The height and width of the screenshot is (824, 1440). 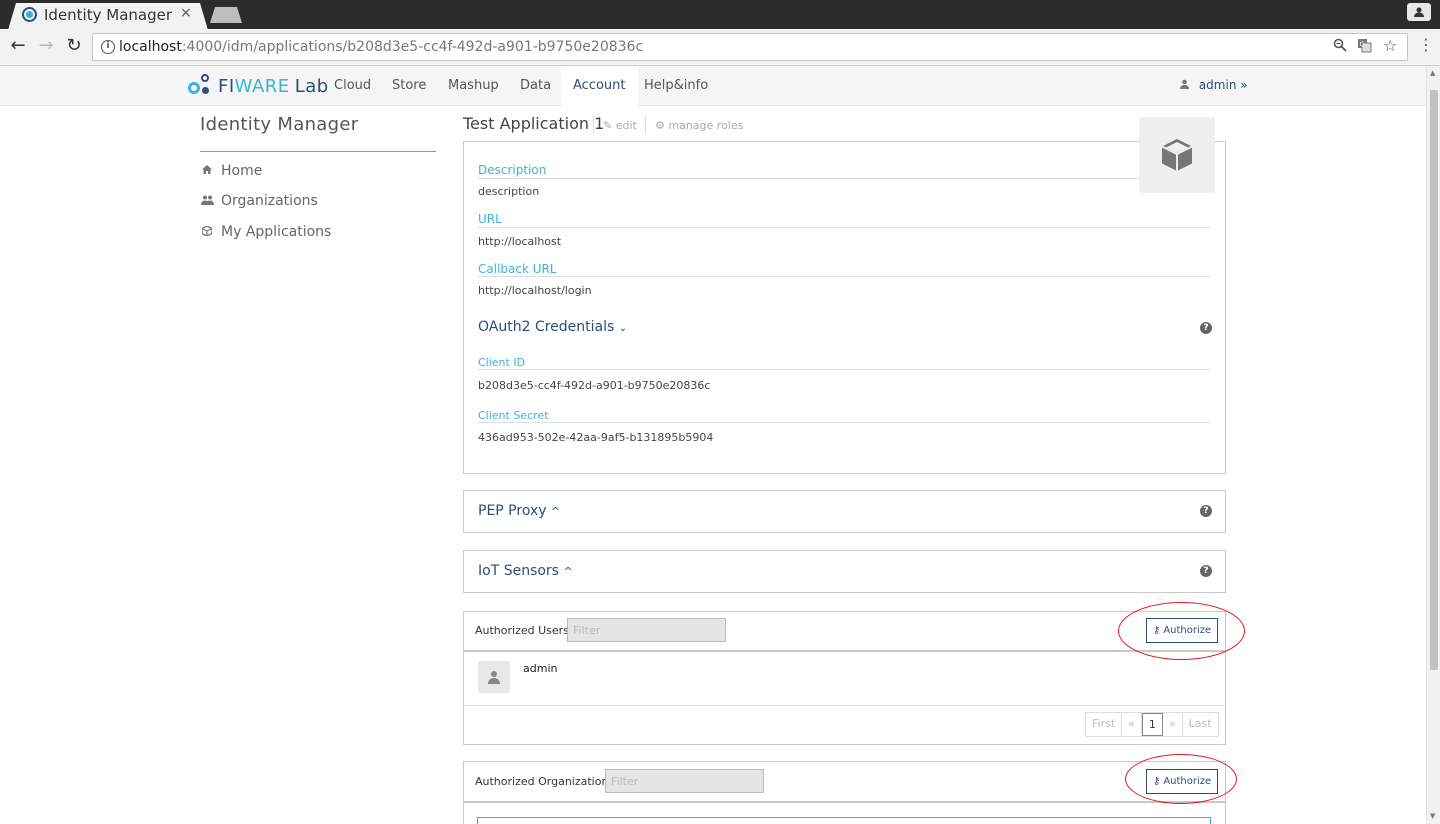 What do you see at coordinates (1177, 155) in the screenshot?
I see `application-image` at bounding box center [1177, 155].